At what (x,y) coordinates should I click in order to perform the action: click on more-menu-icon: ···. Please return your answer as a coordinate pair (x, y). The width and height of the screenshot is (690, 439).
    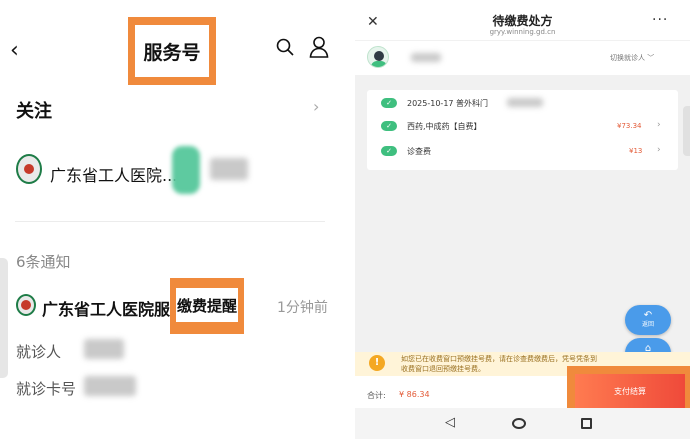
    Looking at the image, I should click on (660, 20).